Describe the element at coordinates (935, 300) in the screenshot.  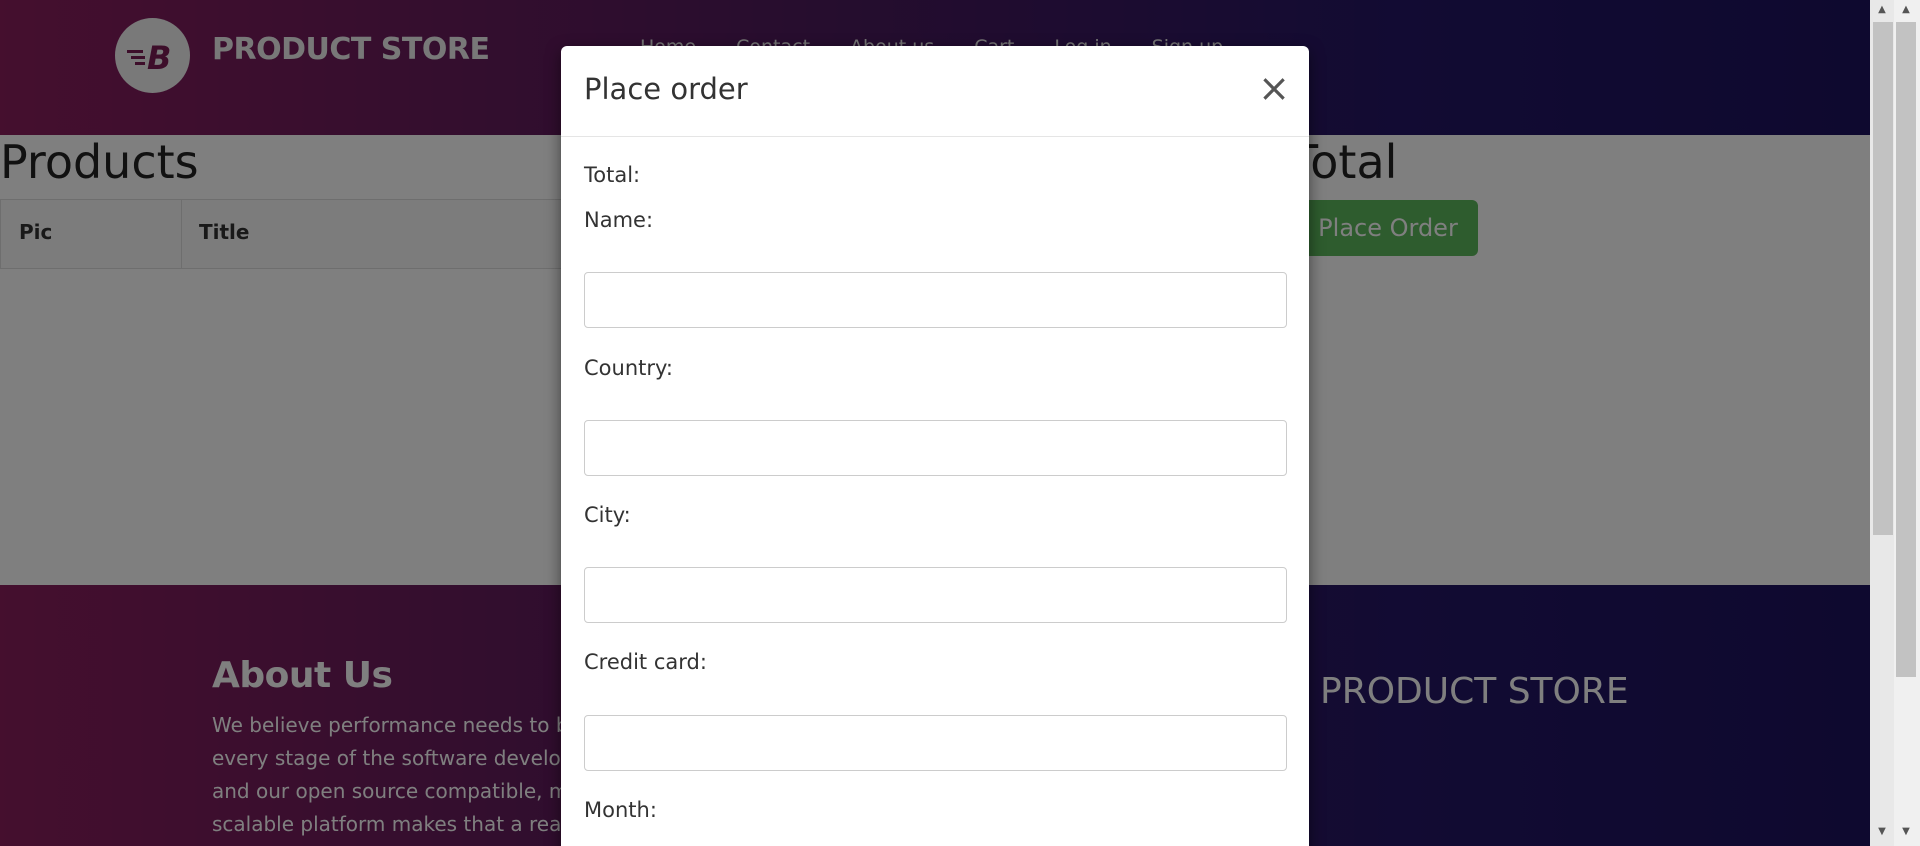
I see `name-input` at that location.